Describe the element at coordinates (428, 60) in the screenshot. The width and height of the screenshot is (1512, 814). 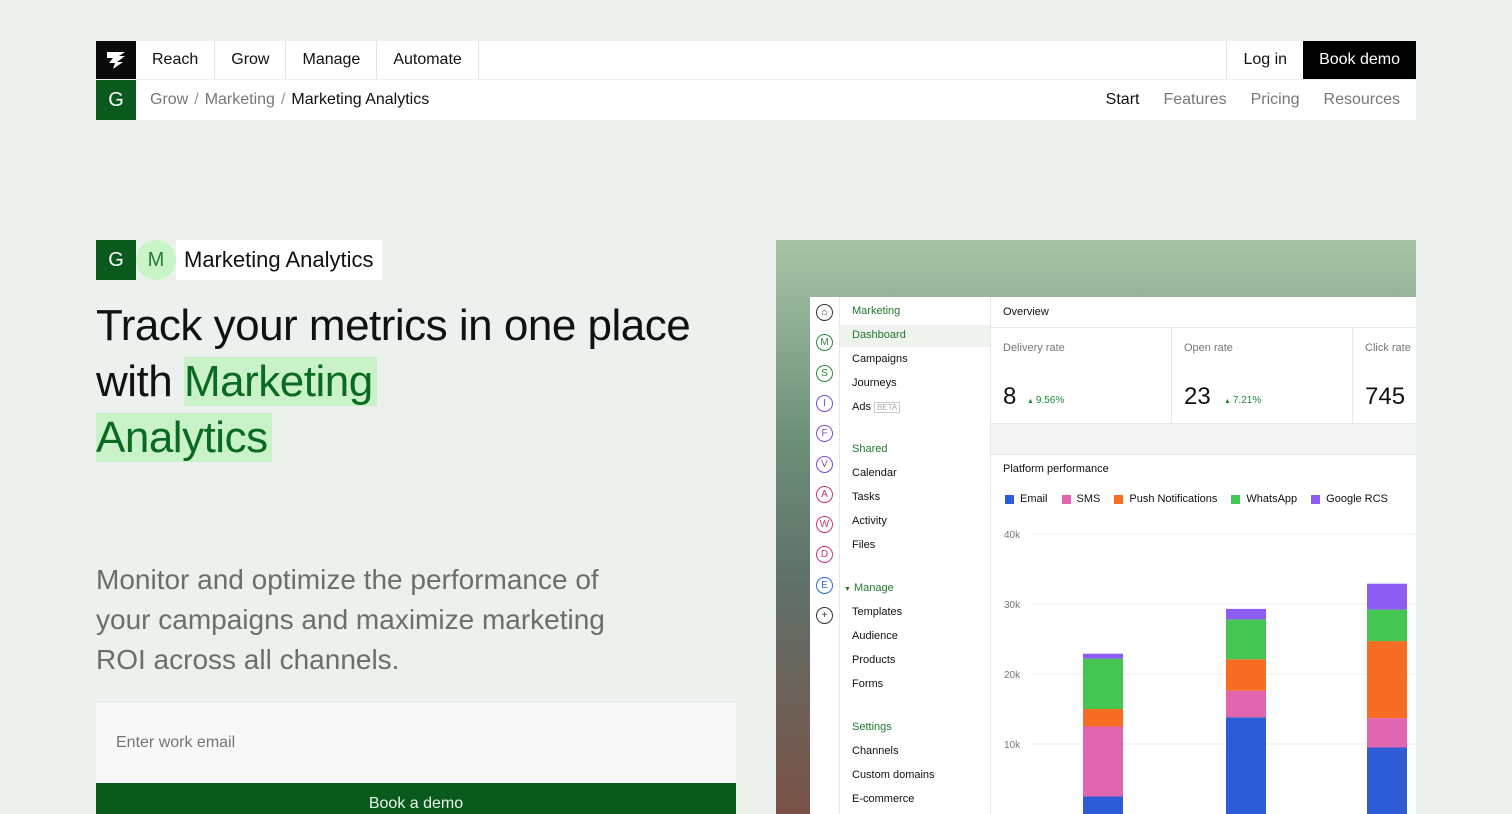
I see `nav-item-automate: Automate` at that location.